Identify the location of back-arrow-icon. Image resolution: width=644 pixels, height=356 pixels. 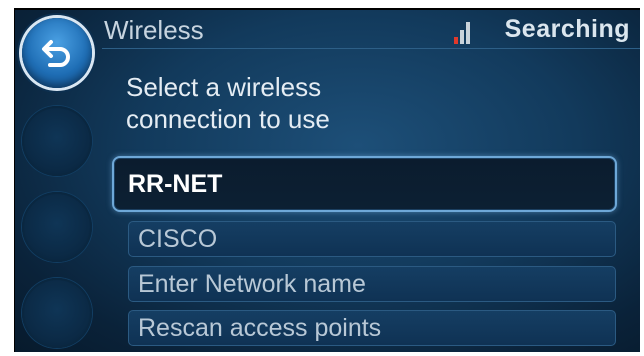
(56, 53).